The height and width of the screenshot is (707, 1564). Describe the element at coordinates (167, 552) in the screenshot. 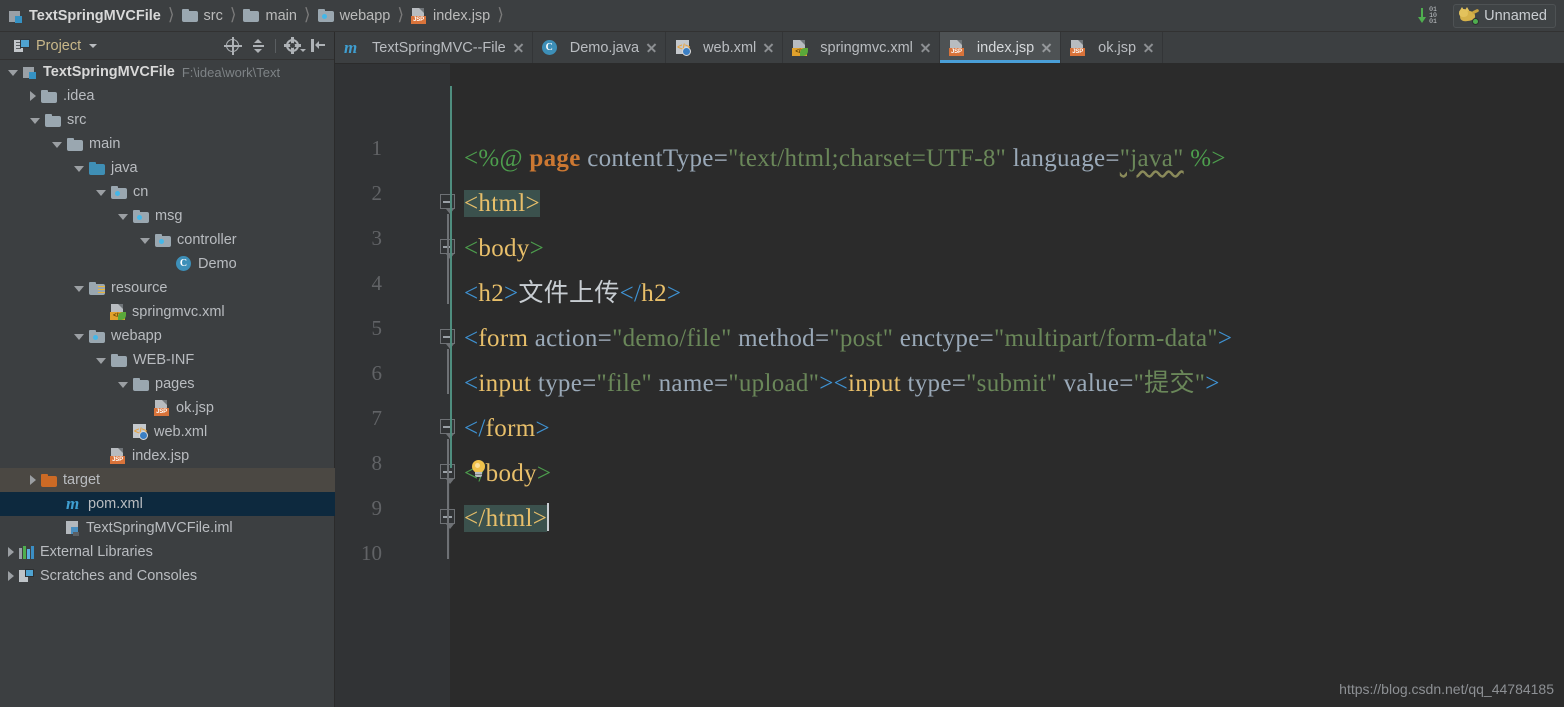

I see `tree-item-external-libraries: External Libraries` at that location.